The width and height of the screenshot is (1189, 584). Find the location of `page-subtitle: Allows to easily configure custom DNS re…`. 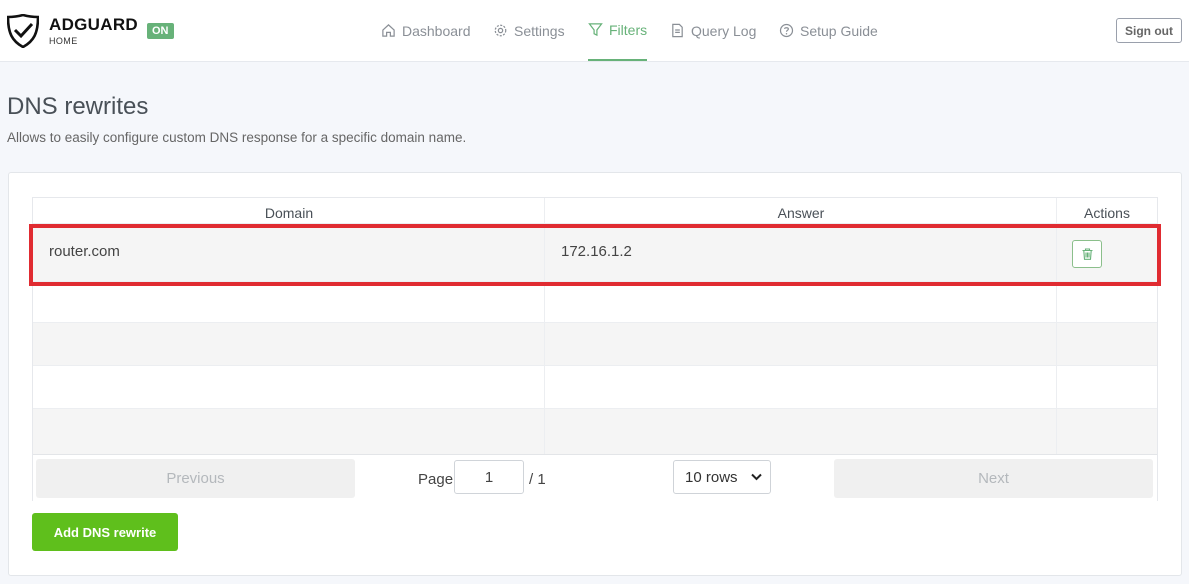

page-subtitle: Allows to easily configure custom DNS re… is located at coordinates (237, 137).